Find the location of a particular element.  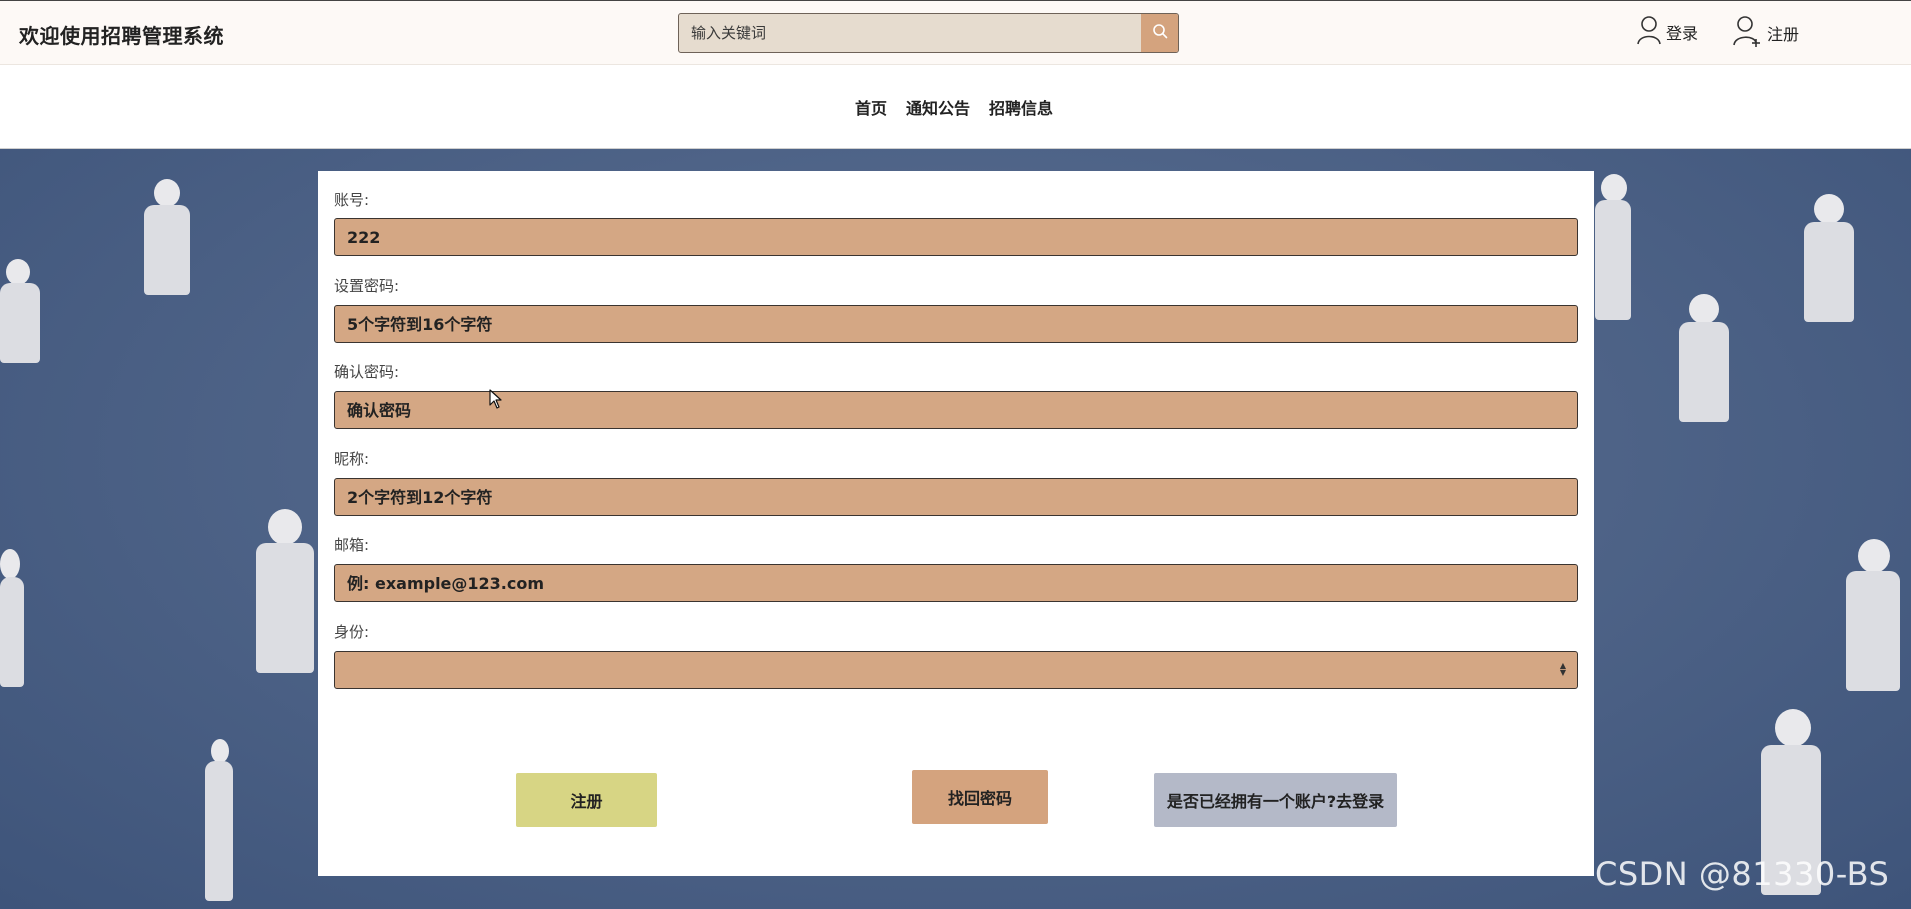

nav-item-notices: 通知公告 is located at coordinates (938, 107).